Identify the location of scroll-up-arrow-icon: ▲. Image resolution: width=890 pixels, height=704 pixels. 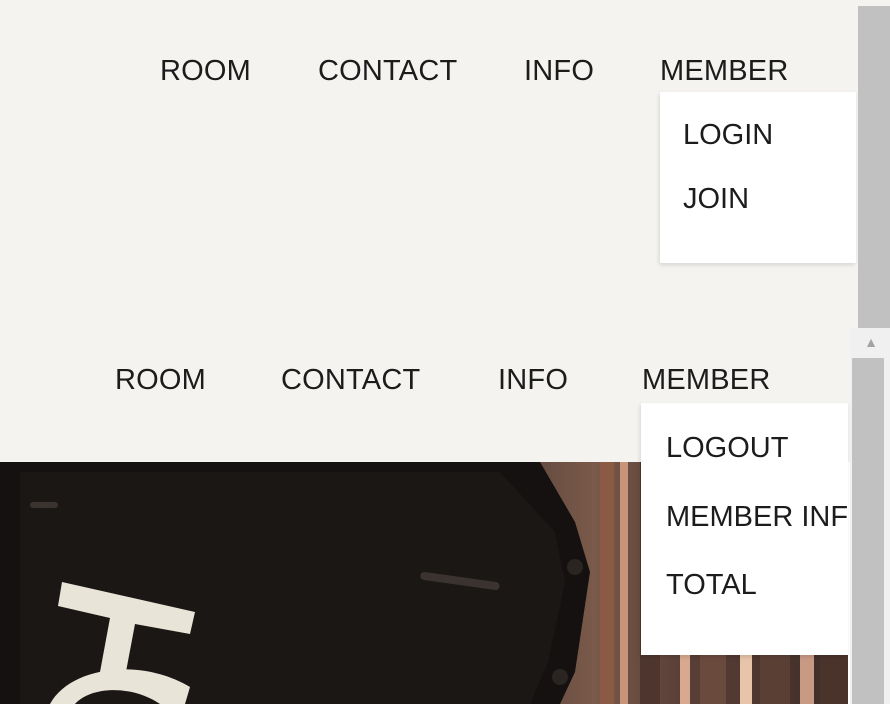
(871, 342).